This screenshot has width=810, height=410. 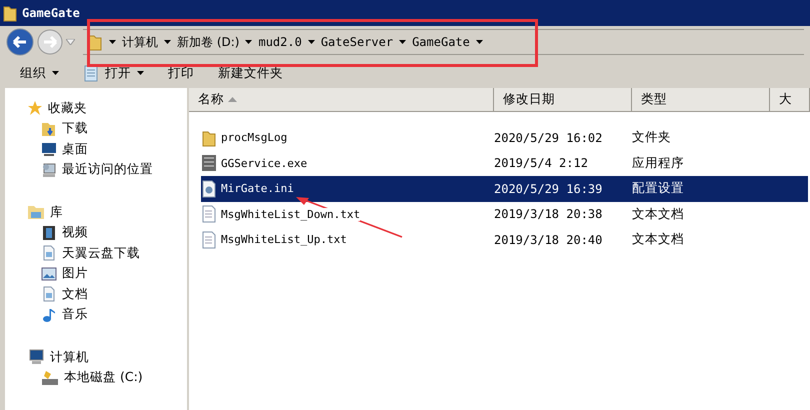 I want to click on forward-button, so click(x=50, y=42).